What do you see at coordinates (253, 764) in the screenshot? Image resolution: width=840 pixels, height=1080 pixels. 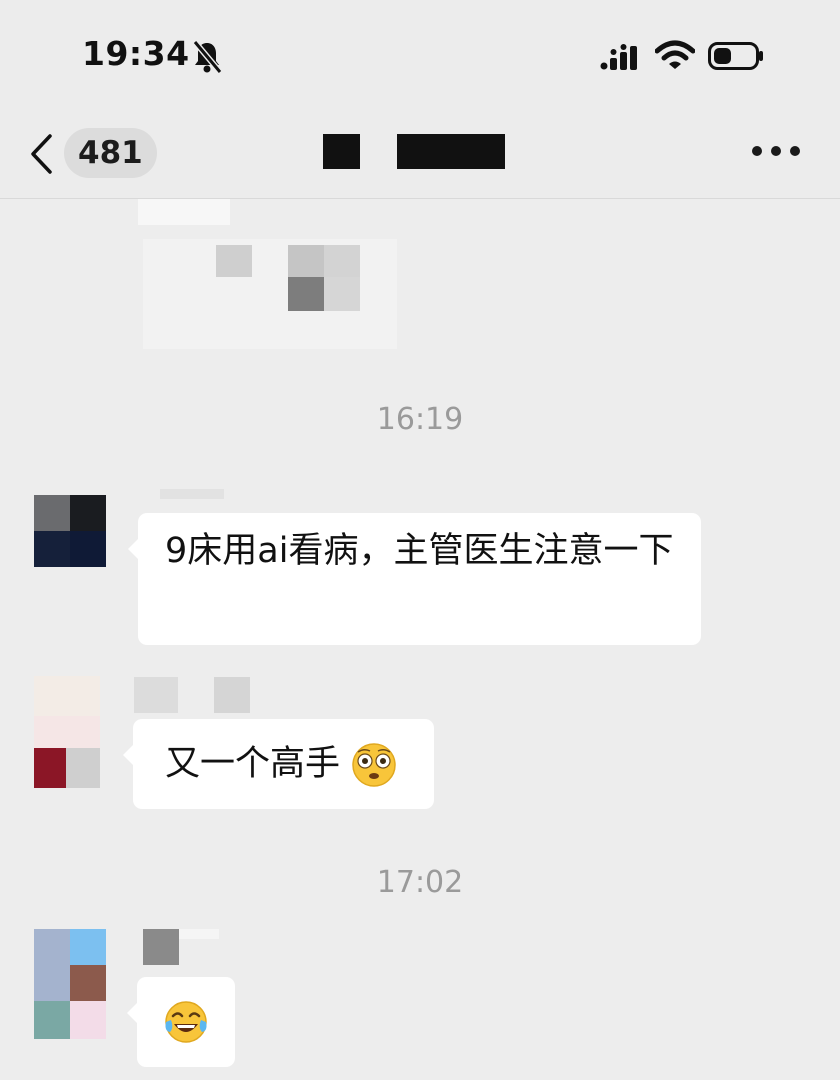 I see `message-text: 又一个高手` at bounding box center [253, 764].